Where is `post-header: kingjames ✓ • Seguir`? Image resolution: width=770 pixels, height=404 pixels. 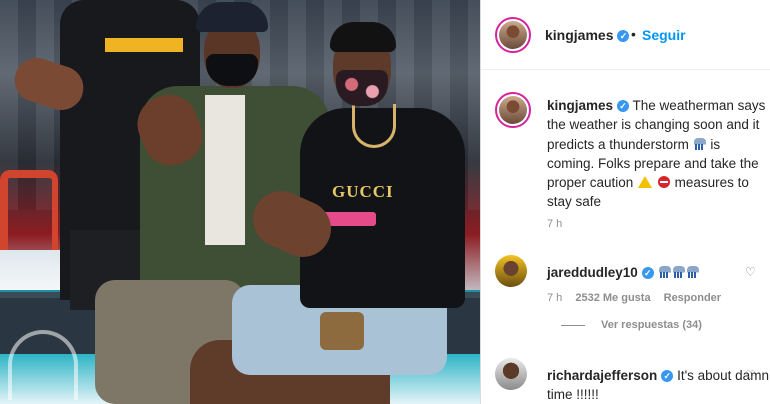 post-header: kingjames ✓ • Seguir is located at coordinates (625, 35).